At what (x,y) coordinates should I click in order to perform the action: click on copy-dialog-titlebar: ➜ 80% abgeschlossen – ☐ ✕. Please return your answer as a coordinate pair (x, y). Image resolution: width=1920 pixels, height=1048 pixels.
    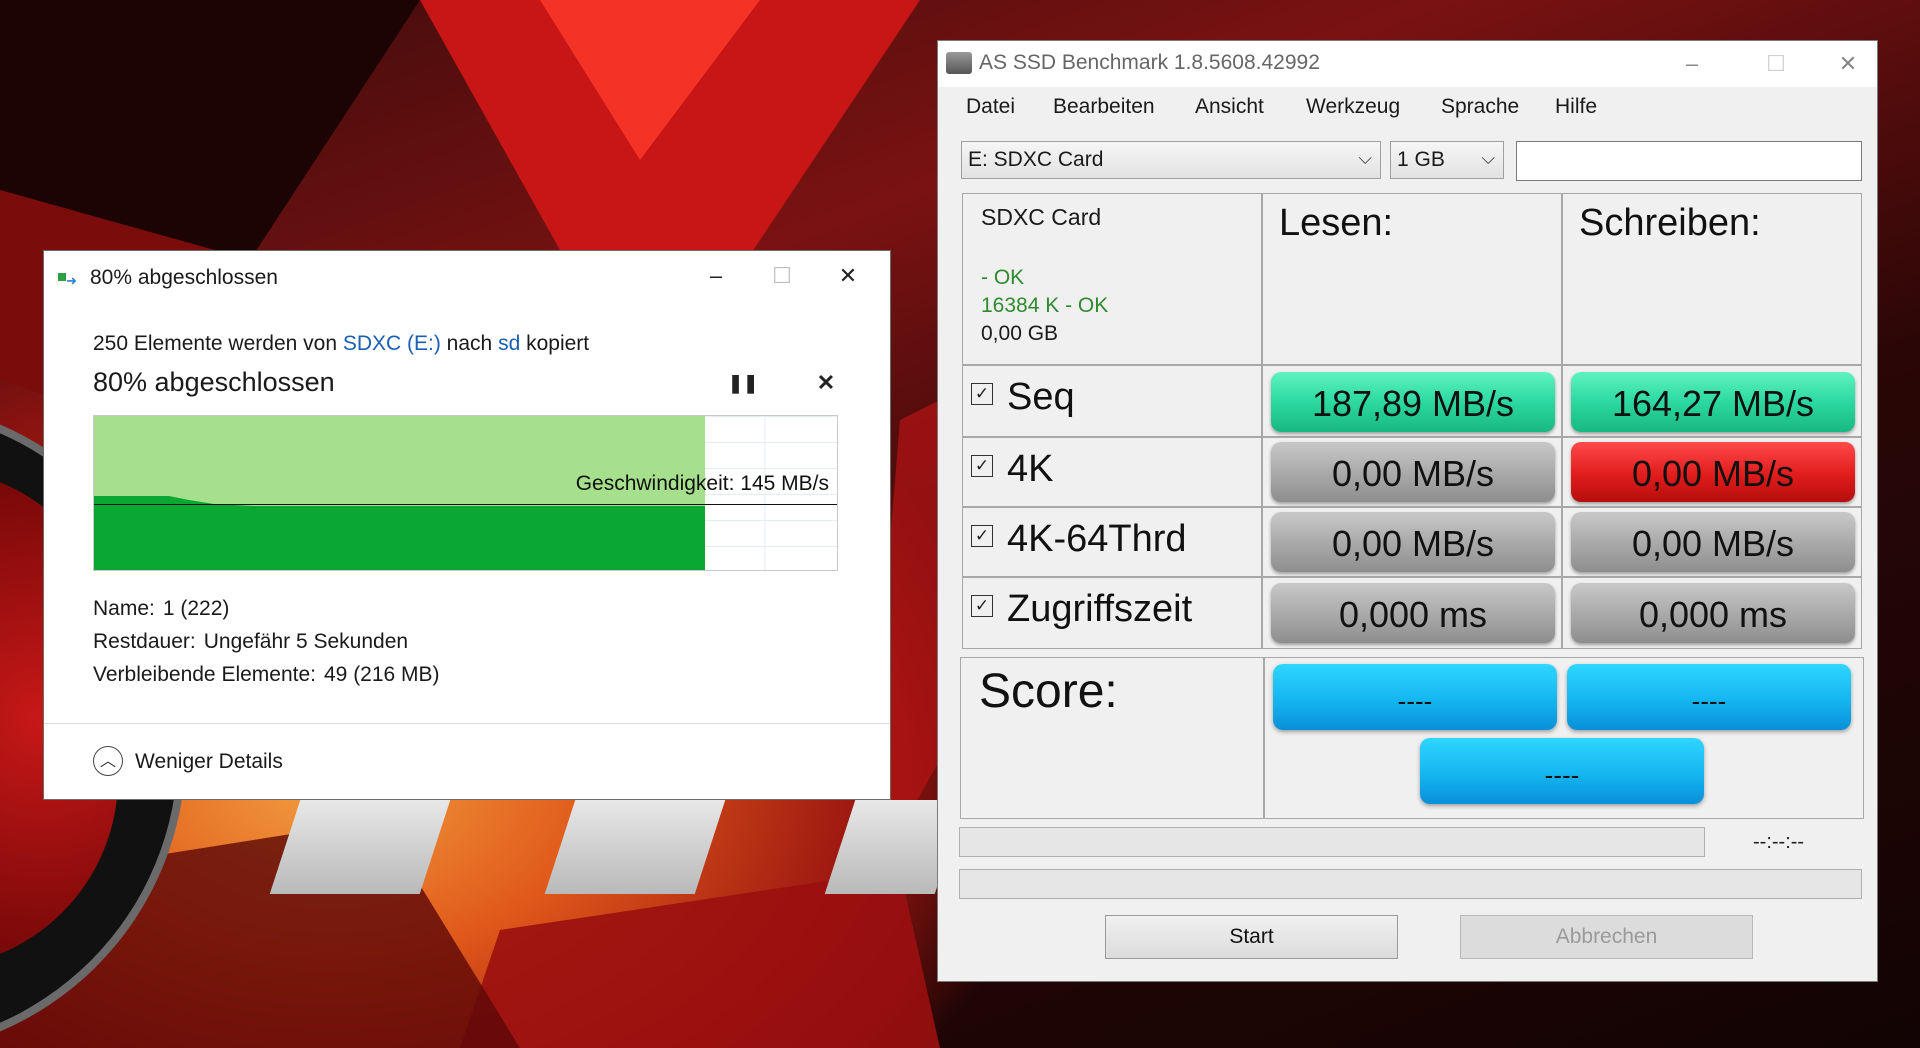
    Looking at the image, I should click on (467, 276).